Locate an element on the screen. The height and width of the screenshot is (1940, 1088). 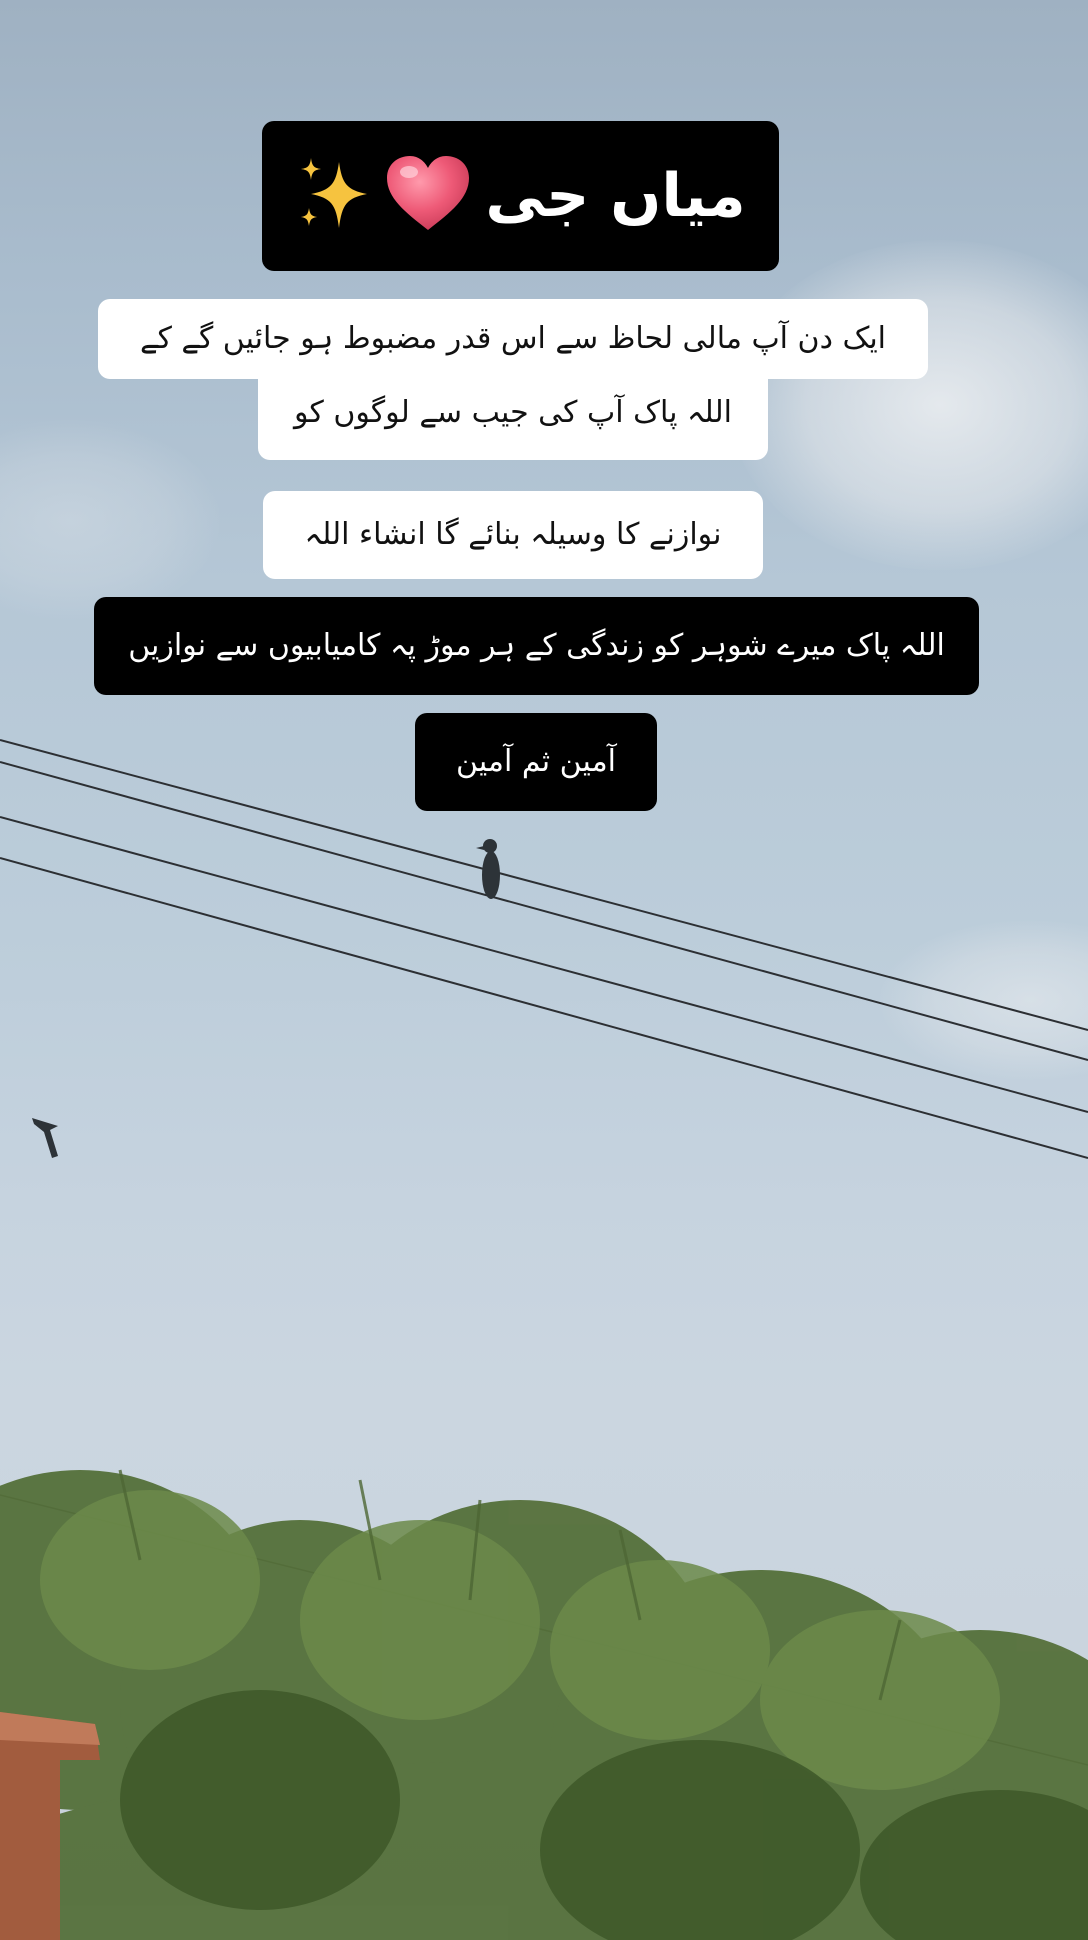
title-text: میاں جی is located at coordinates (615, 196).